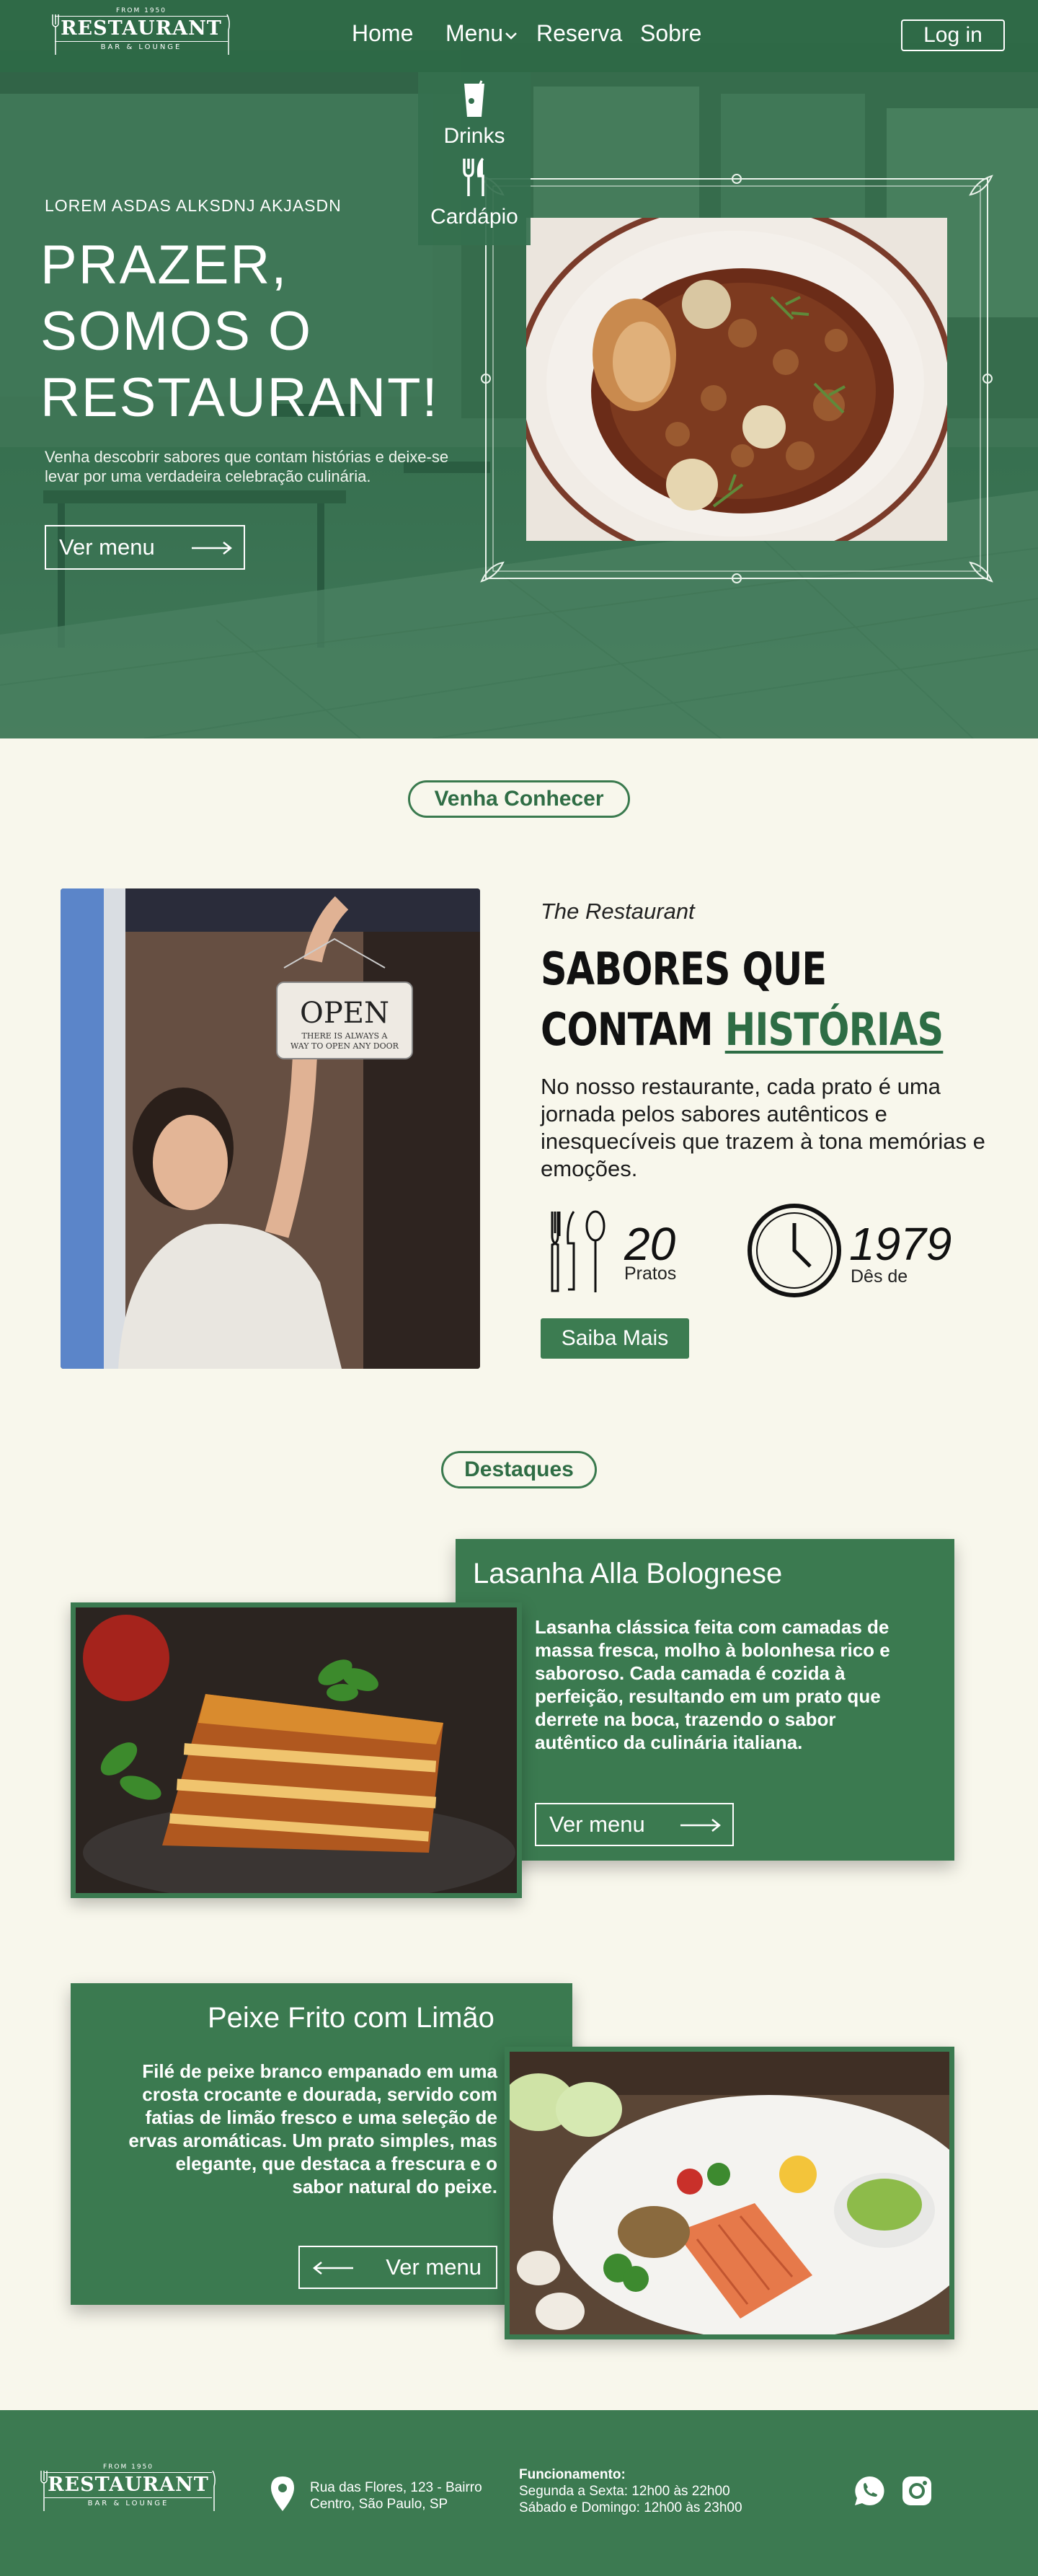 This screenshot has height=2576, width=1038. What do you see at coordinates (344, 1013) in the screenshot?
I see `sign-open-text: OPEN` at bounding box center [344, 1013].